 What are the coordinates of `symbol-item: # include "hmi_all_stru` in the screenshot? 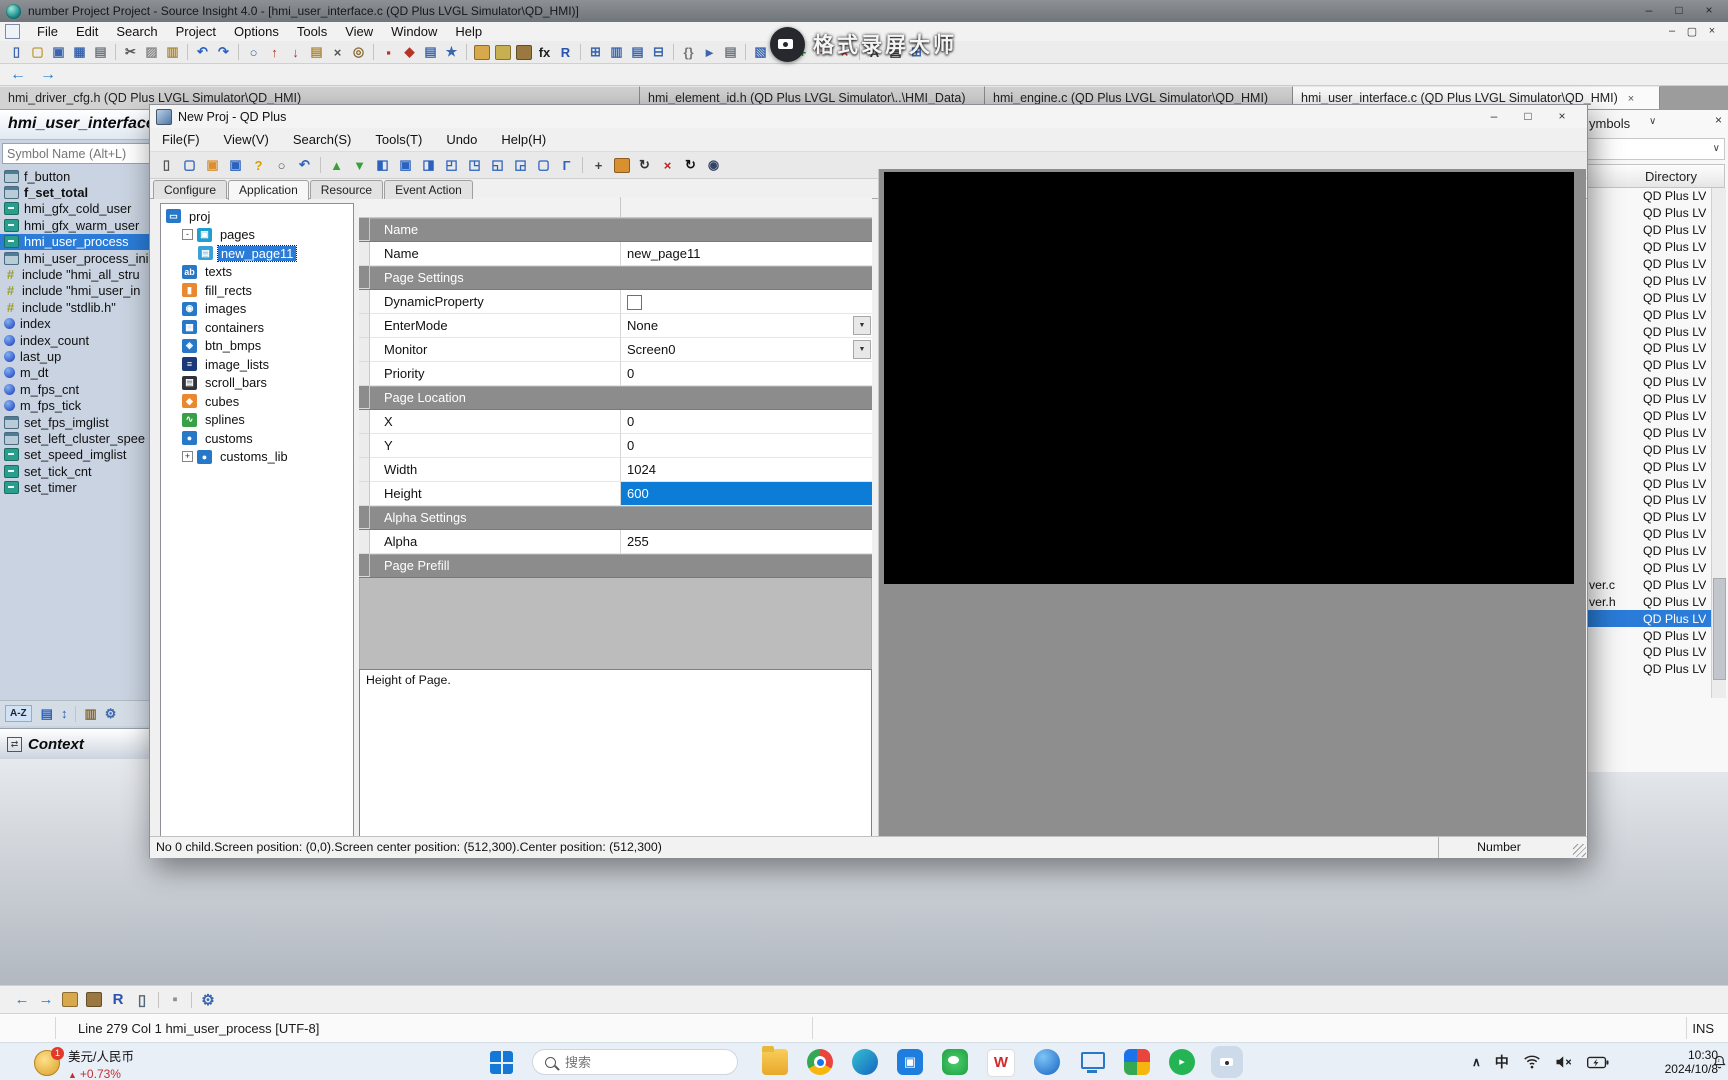 It's located at (78, 274).